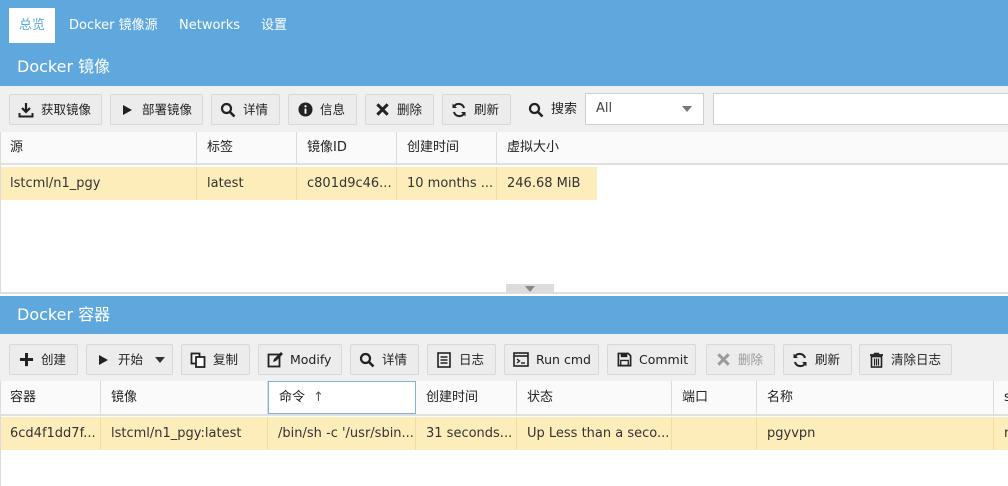  I want to click on modify-container-button: Modify, so click(300, 359).